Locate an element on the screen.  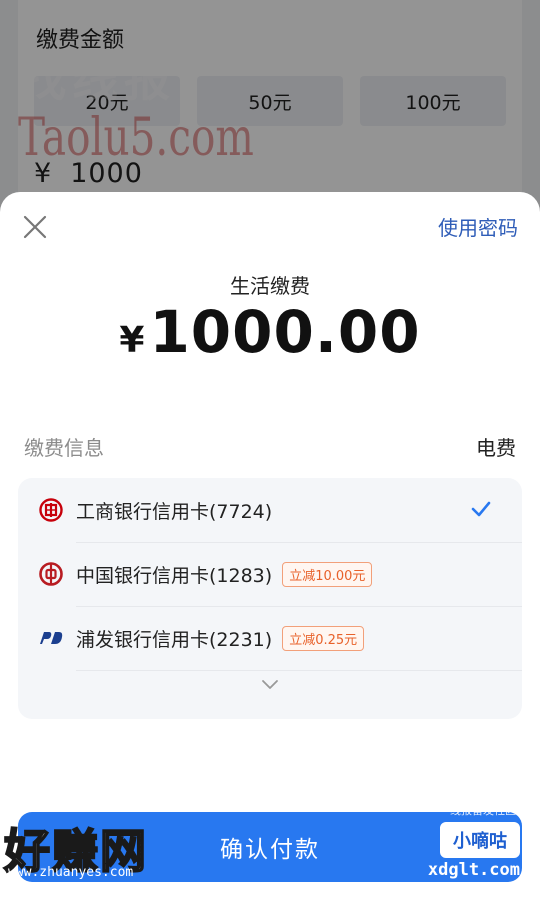
card-name: 工商银行信用卡(7724) is located at coordinates (174, 511).